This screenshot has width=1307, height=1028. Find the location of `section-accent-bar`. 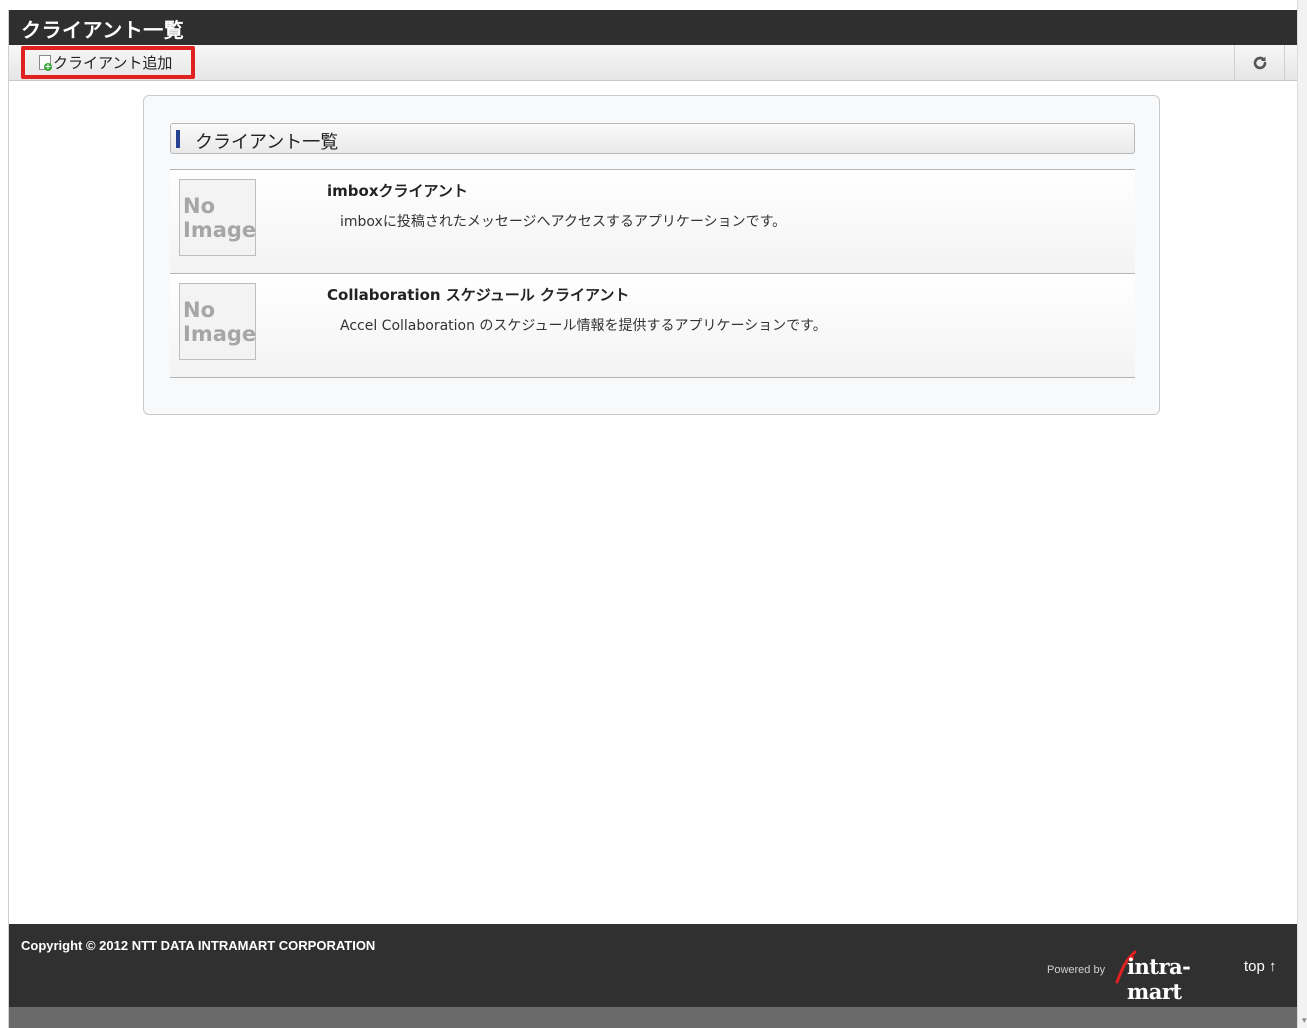

section-accent-bar is located at coordinates (178, 139).